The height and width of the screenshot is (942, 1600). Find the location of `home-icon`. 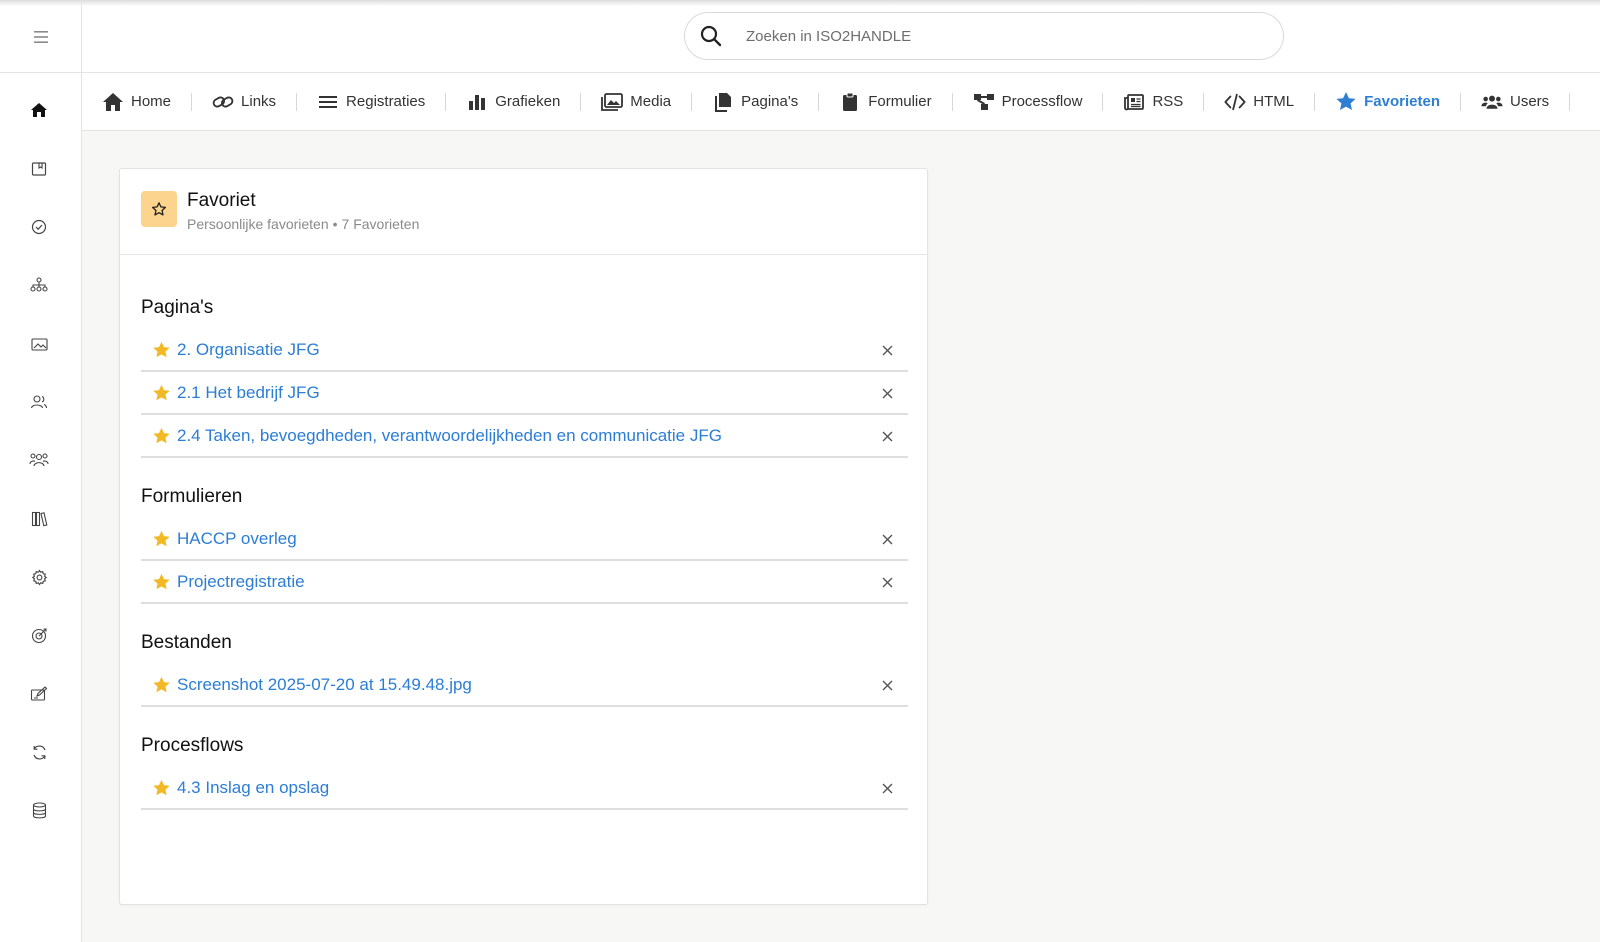

home-icon is located at coordinates (113, 102).